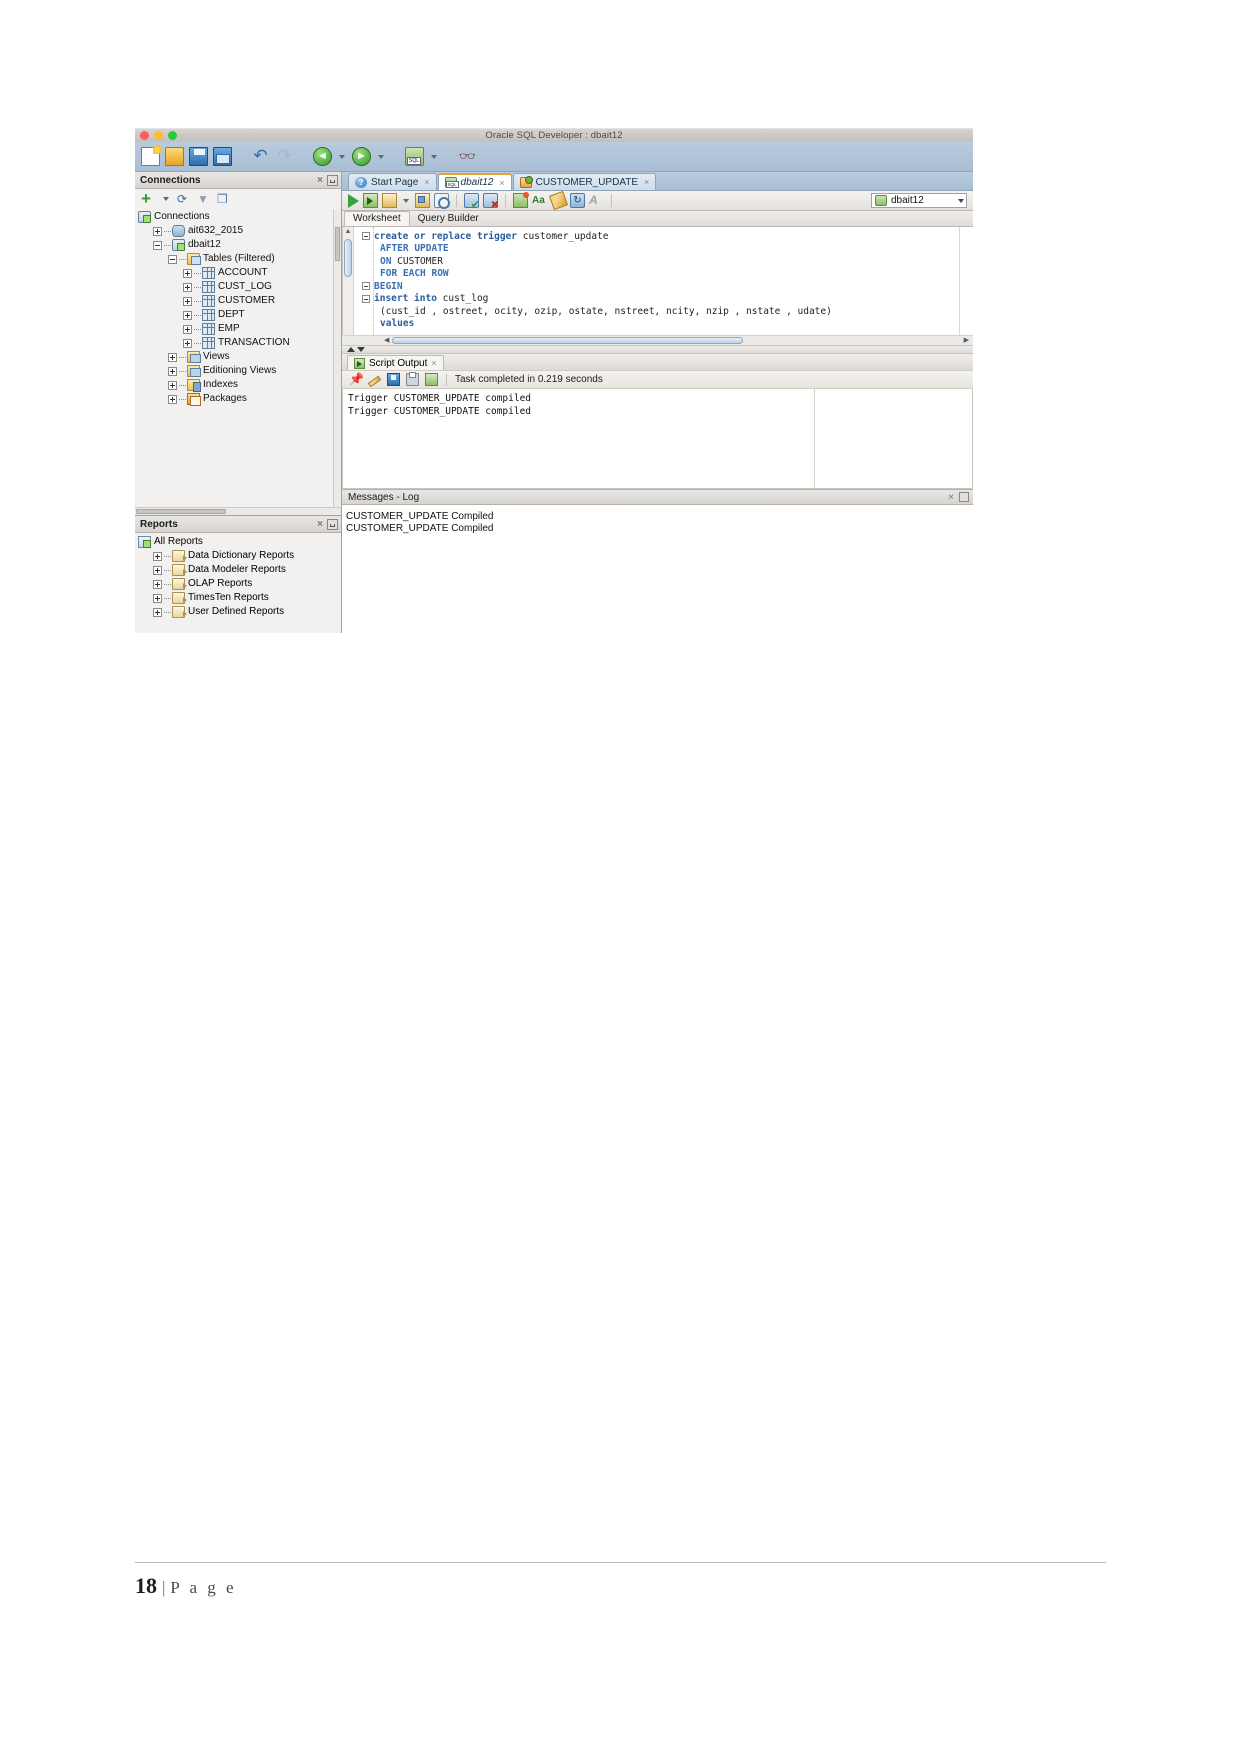 The width and height of the screenshot is (1241, 1754). I want to click on reports-tree-item-node: Data Modeler Reports, so click(238, 570).